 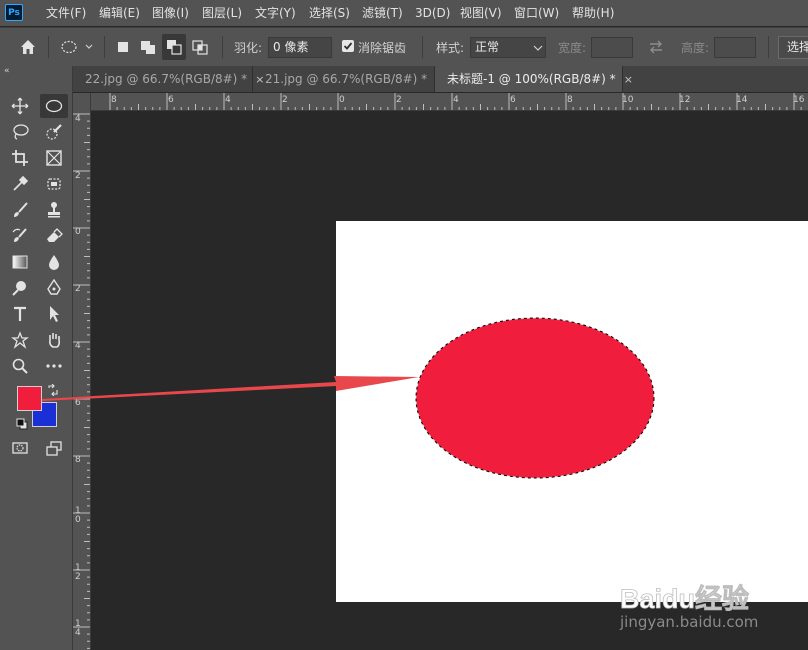 What do you see at coordinates (689, 622) in the screenshot?
I see `watermark-url: jingyan.baidu.com` at bounding box center [689, 622].